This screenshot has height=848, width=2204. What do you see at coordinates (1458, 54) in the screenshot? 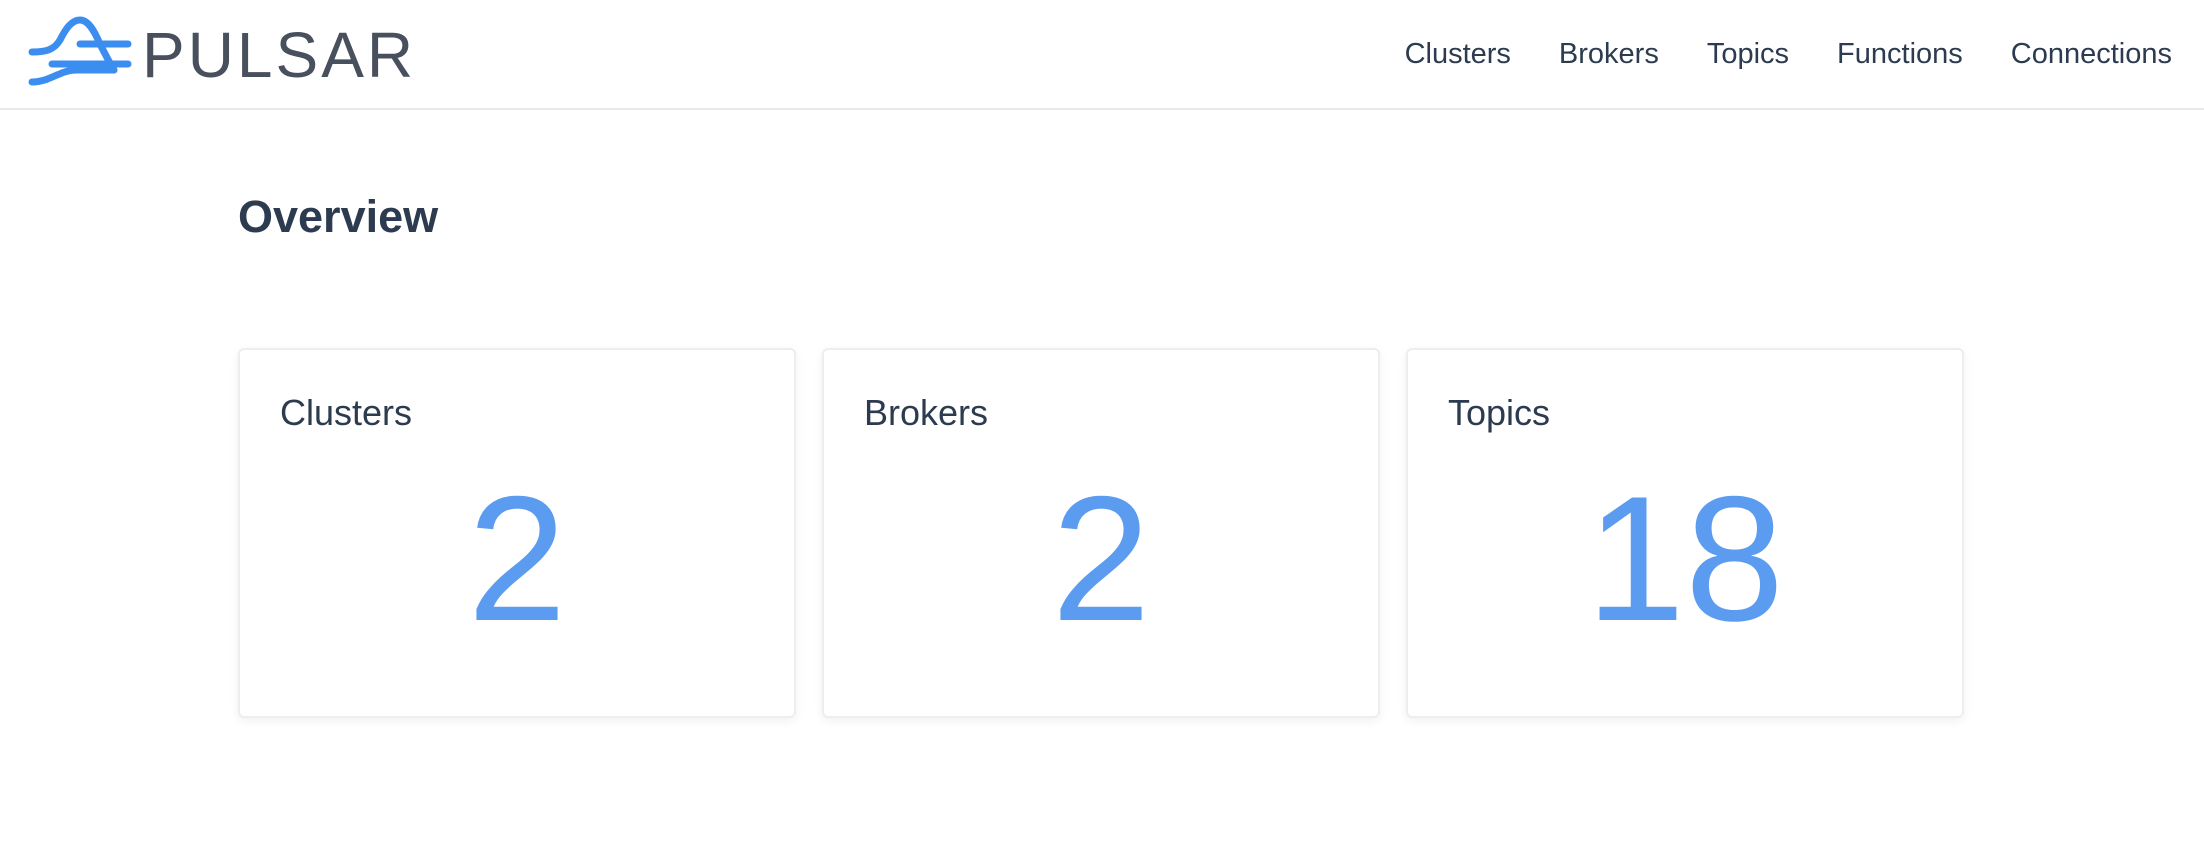
I see `nav-clusters: Clusters` at bounding box center [1458, 54].